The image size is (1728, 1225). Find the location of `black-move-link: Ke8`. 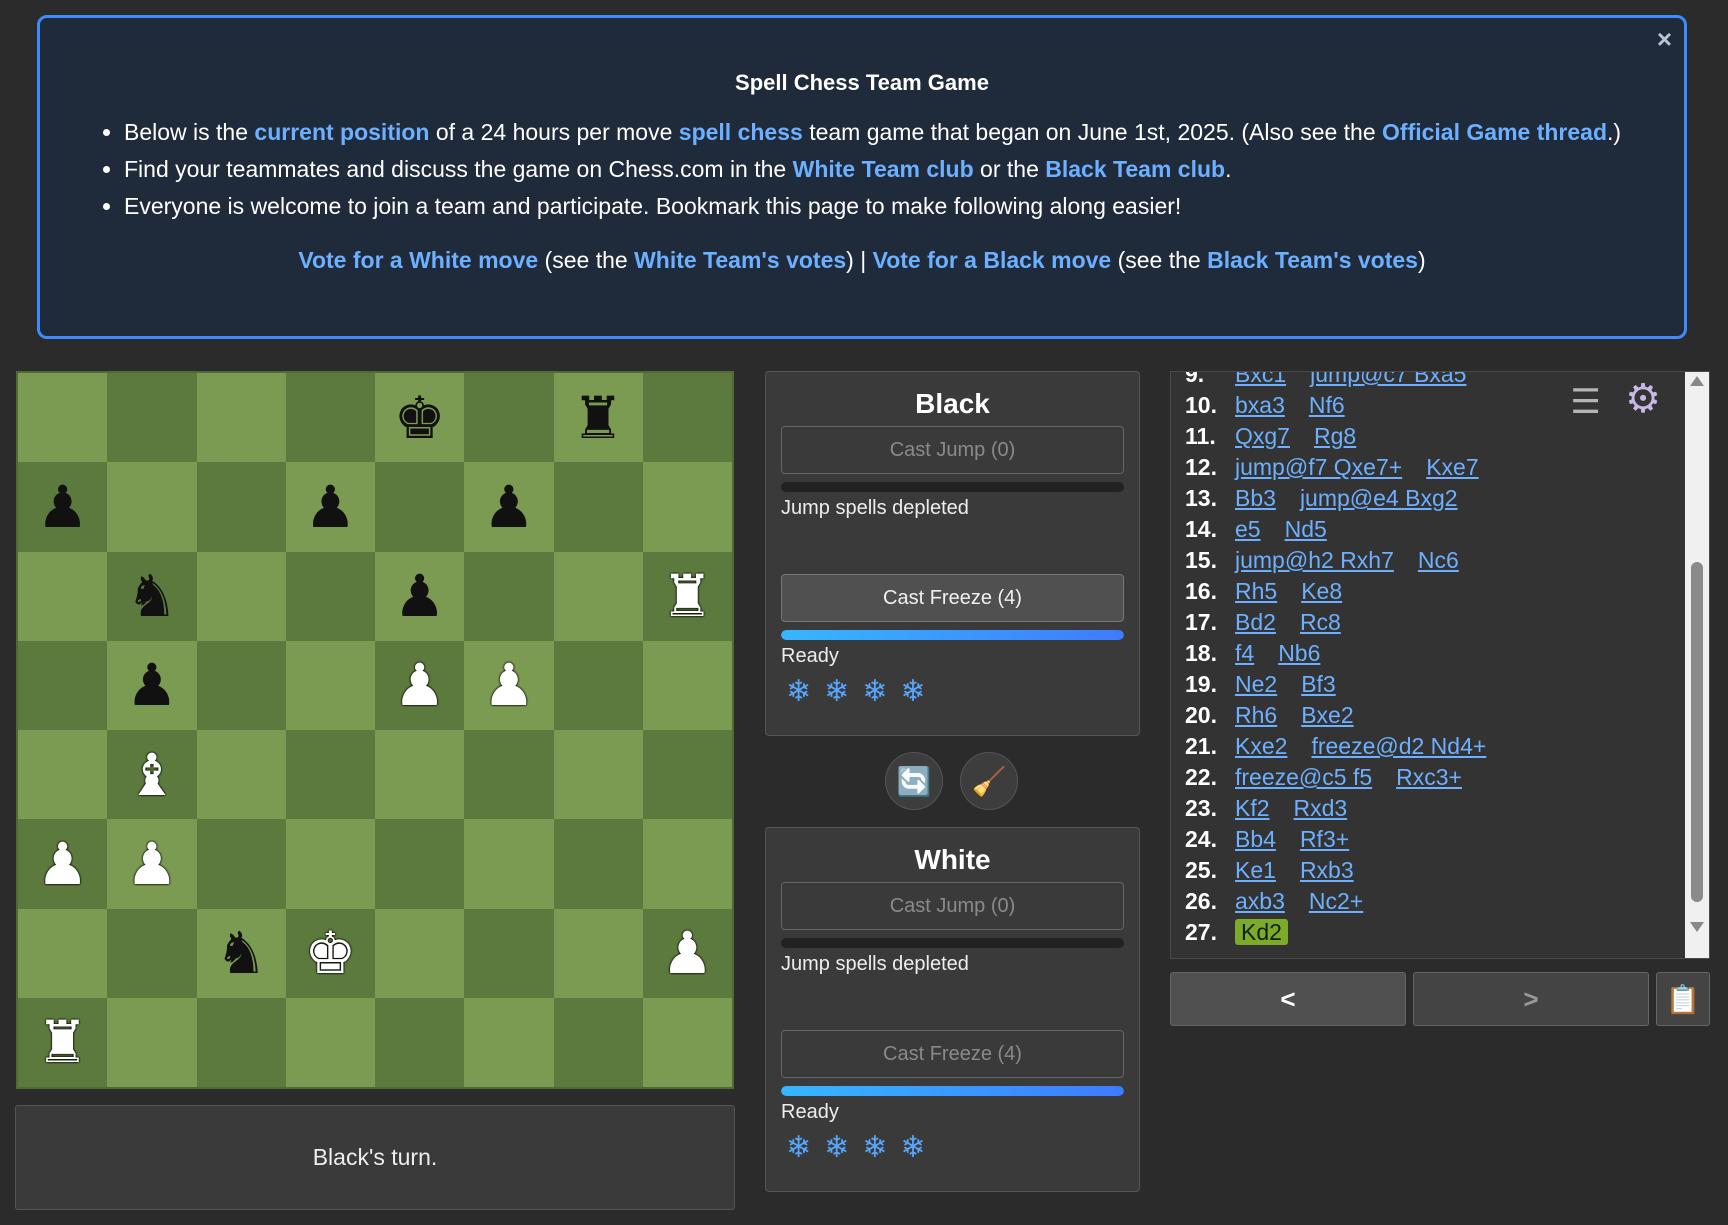

black-move-link: Ke8 is located at coordinates (1321, 591).